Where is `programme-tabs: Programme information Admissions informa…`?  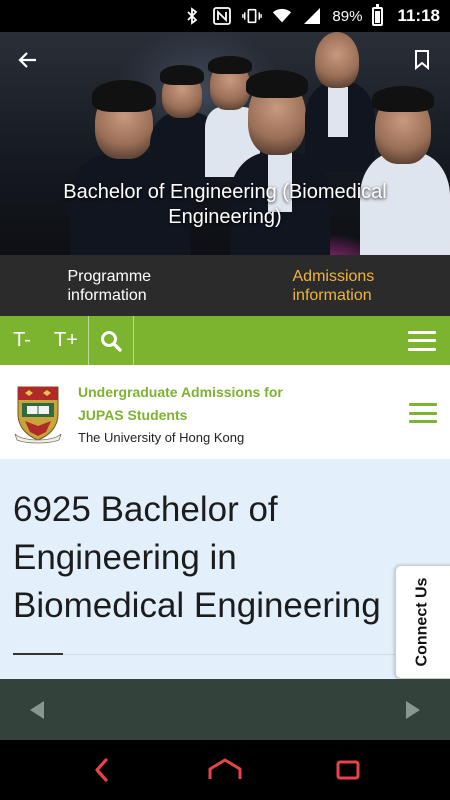
programme-tabs: Programme information Admissions informa… is located at coordinates (225, 285).